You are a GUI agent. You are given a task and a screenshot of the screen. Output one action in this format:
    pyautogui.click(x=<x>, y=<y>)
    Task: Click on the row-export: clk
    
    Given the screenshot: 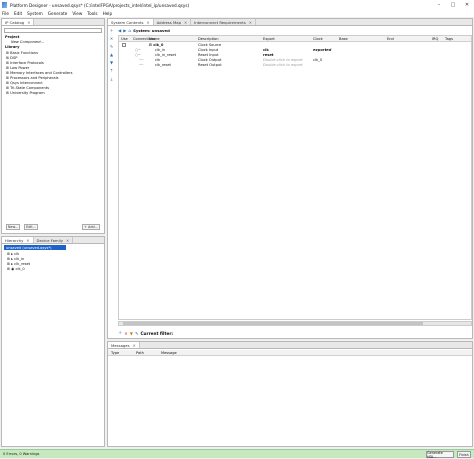 What is the action you would take?
    pyautogui.click(x=266, y=50)
    